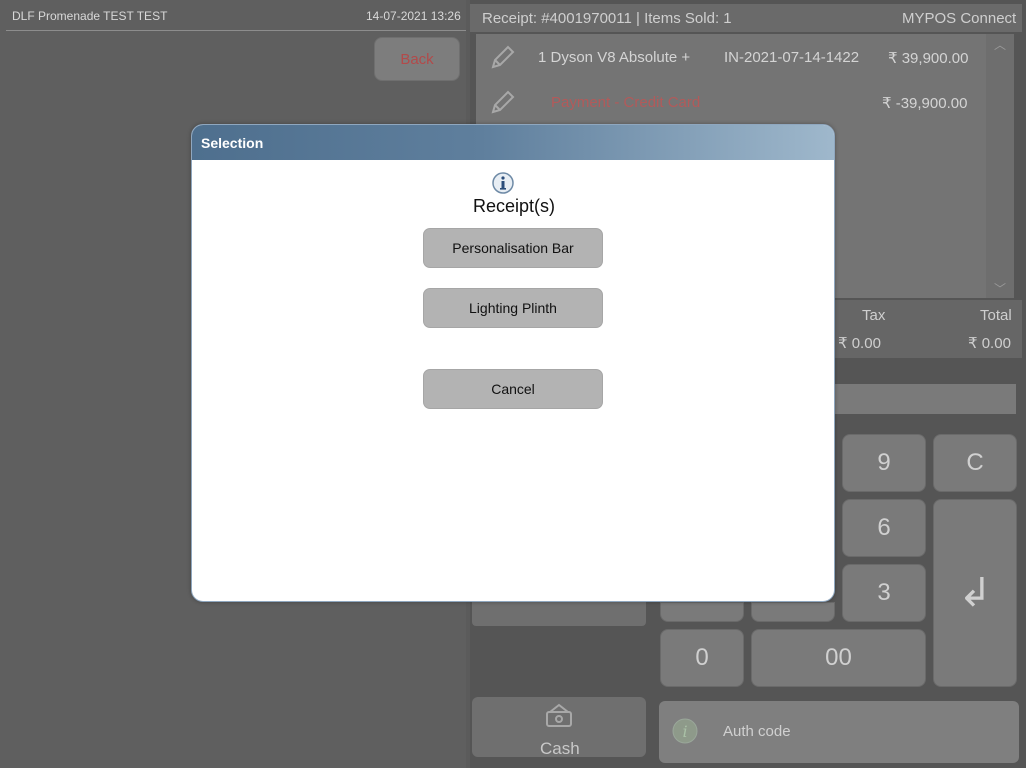  What do you see at coordinates (925, 103) in the screenshot?
I see `line-amount: ₹ -39,900.00` at bounding box center [925, 103].